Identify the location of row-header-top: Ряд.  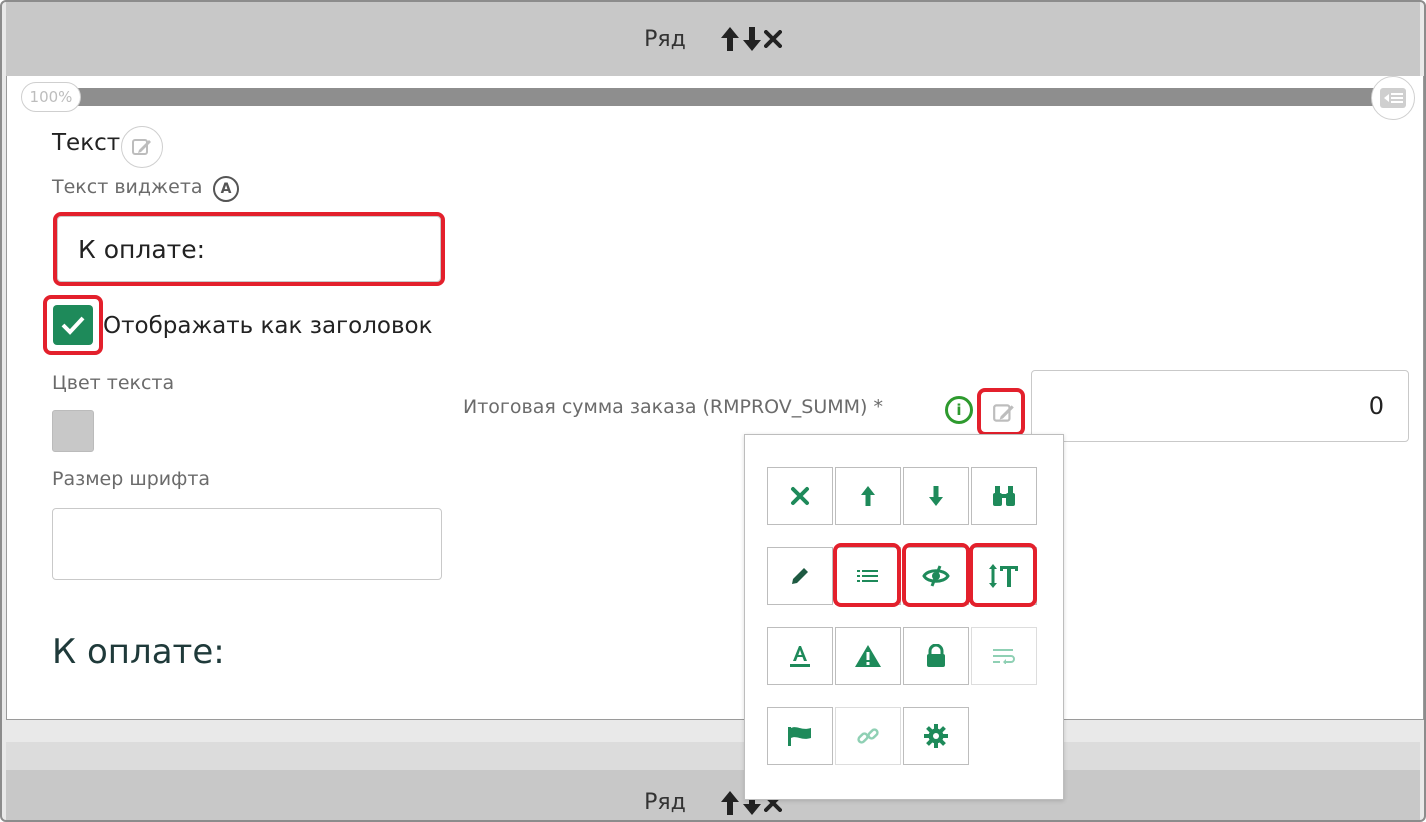
(713, 39).